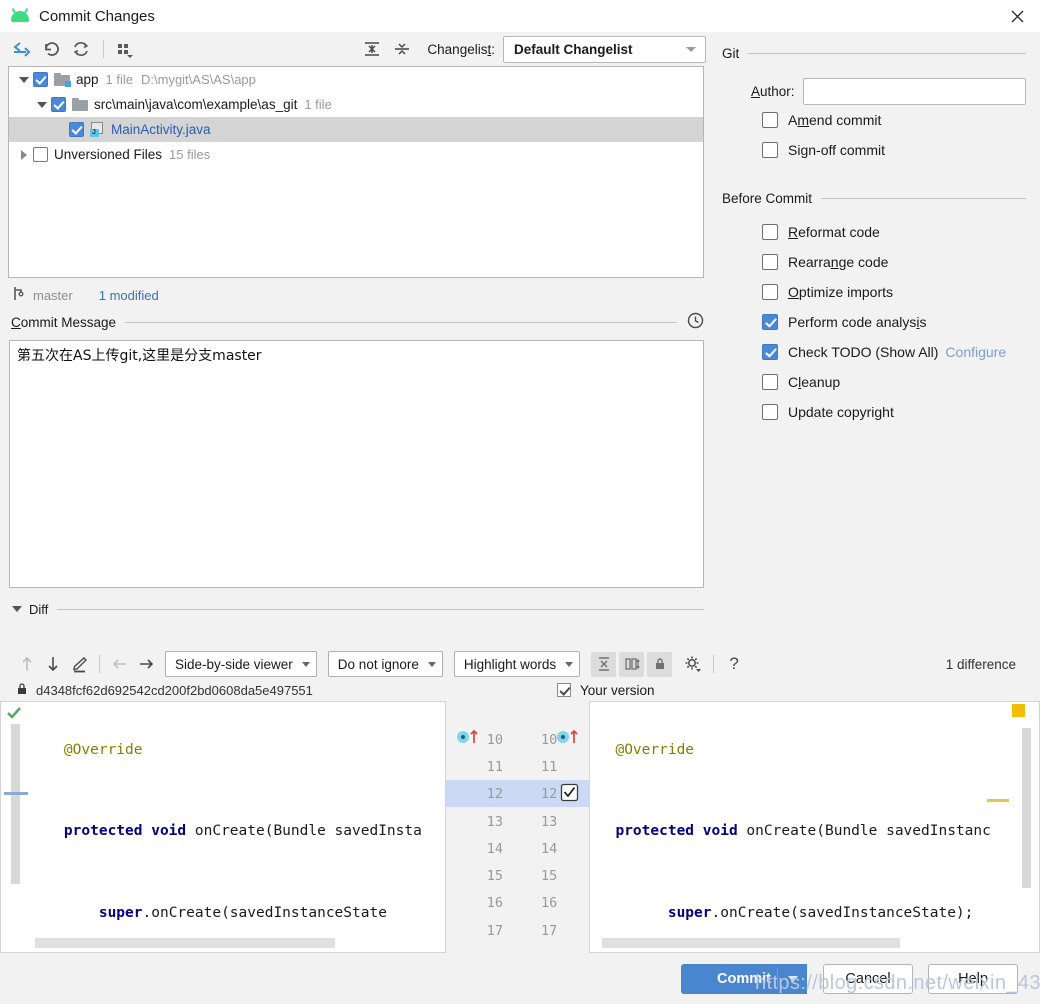 Image resolution: width=1040 pixels, height=1004 pixels. What do you see at coordinates (97, 16) in the screenshot?
I see `window-title: Commit Changes` at bounding box center [97, 16].